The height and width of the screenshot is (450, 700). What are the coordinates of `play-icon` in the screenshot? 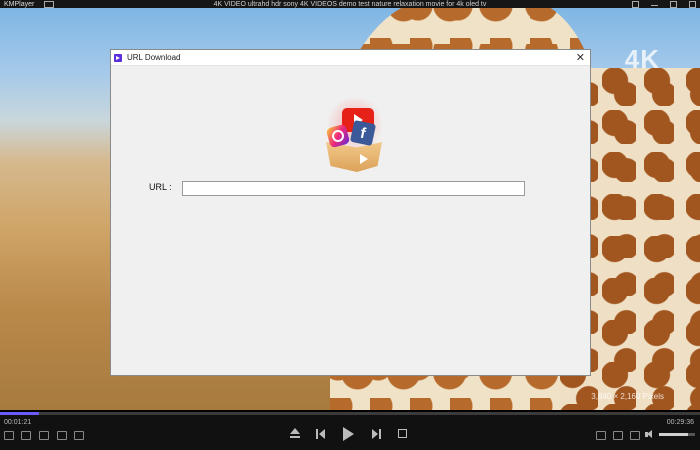 It's located at (348, 434).